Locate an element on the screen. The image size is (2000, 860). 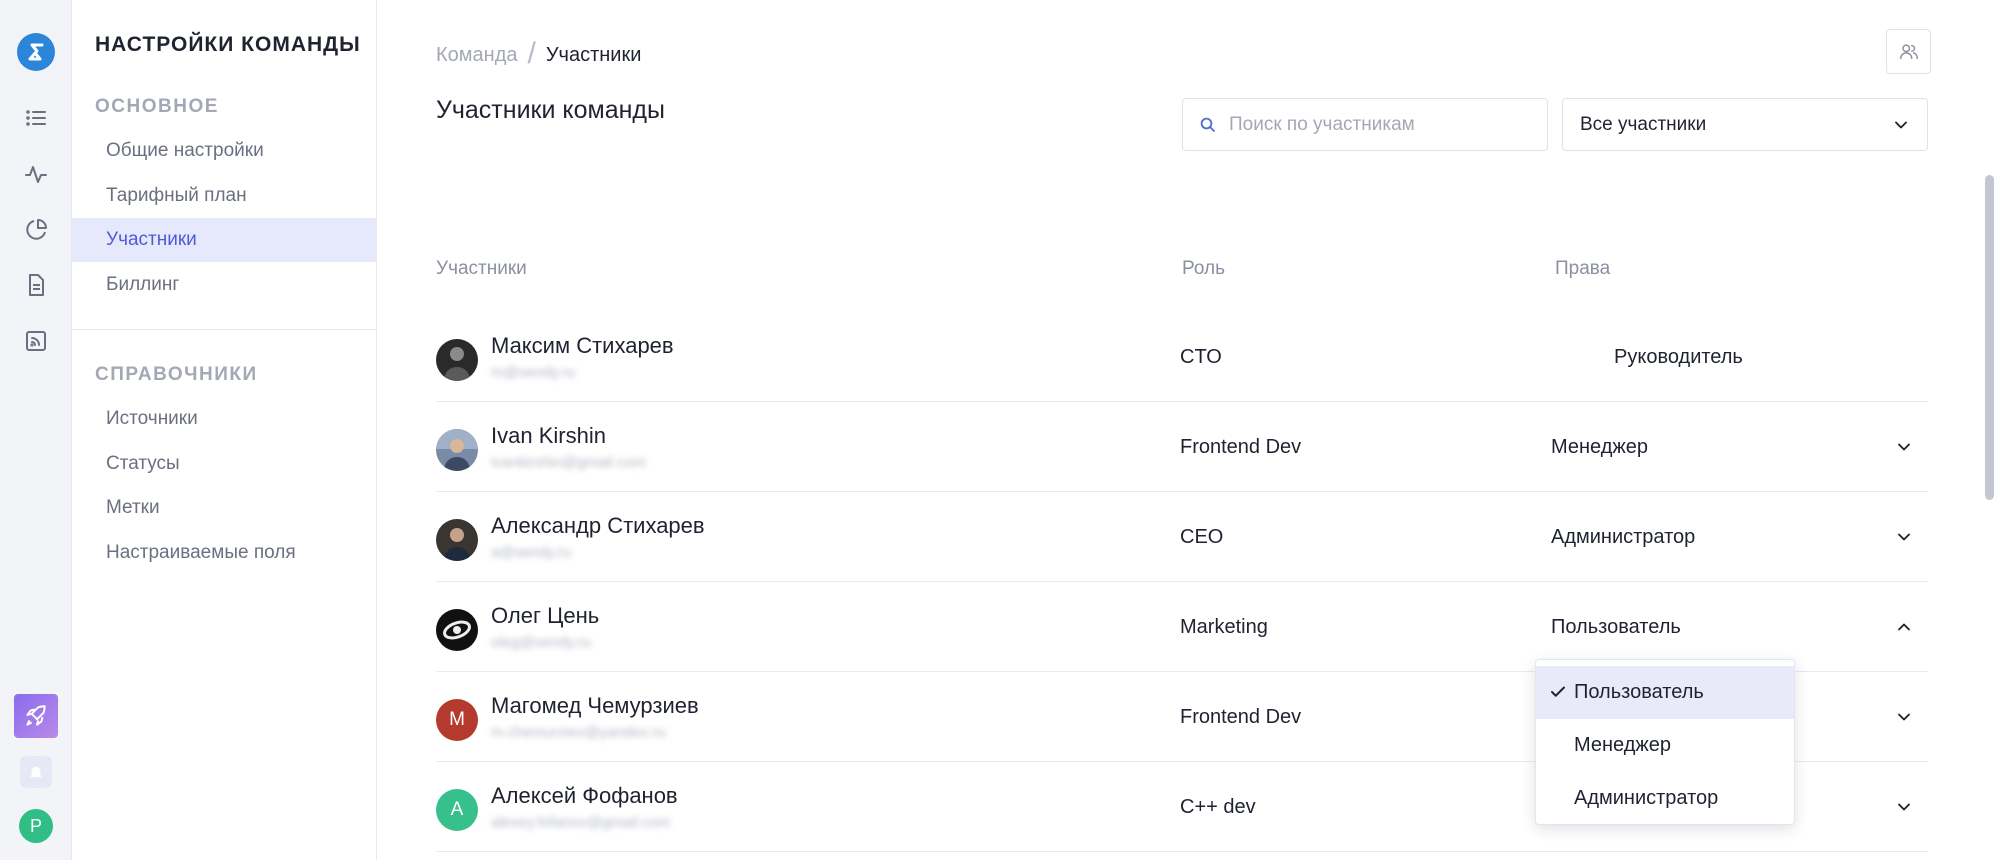
list-icon is located at coordinates (36, 118).